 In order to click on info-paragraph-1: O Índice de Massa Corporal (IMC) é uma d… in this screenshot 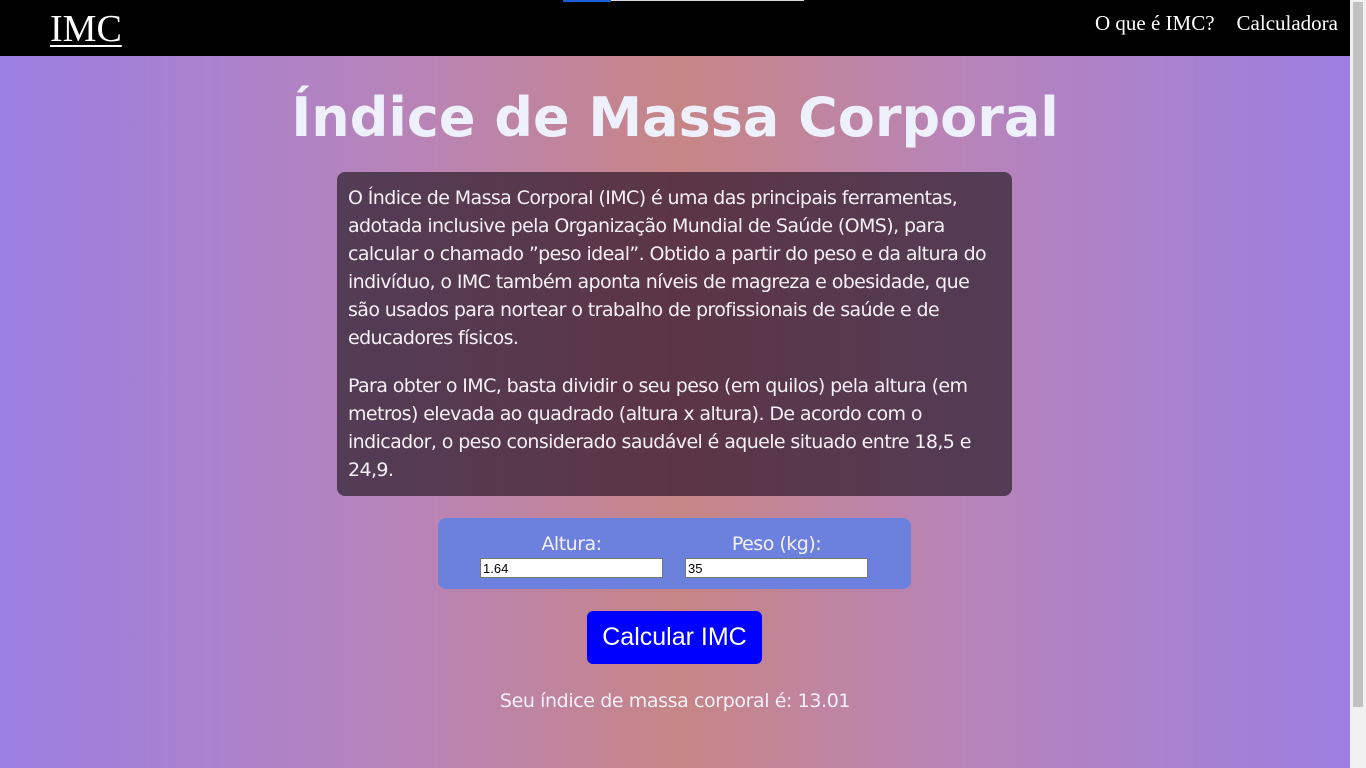, I will do `click(667, 268)`.